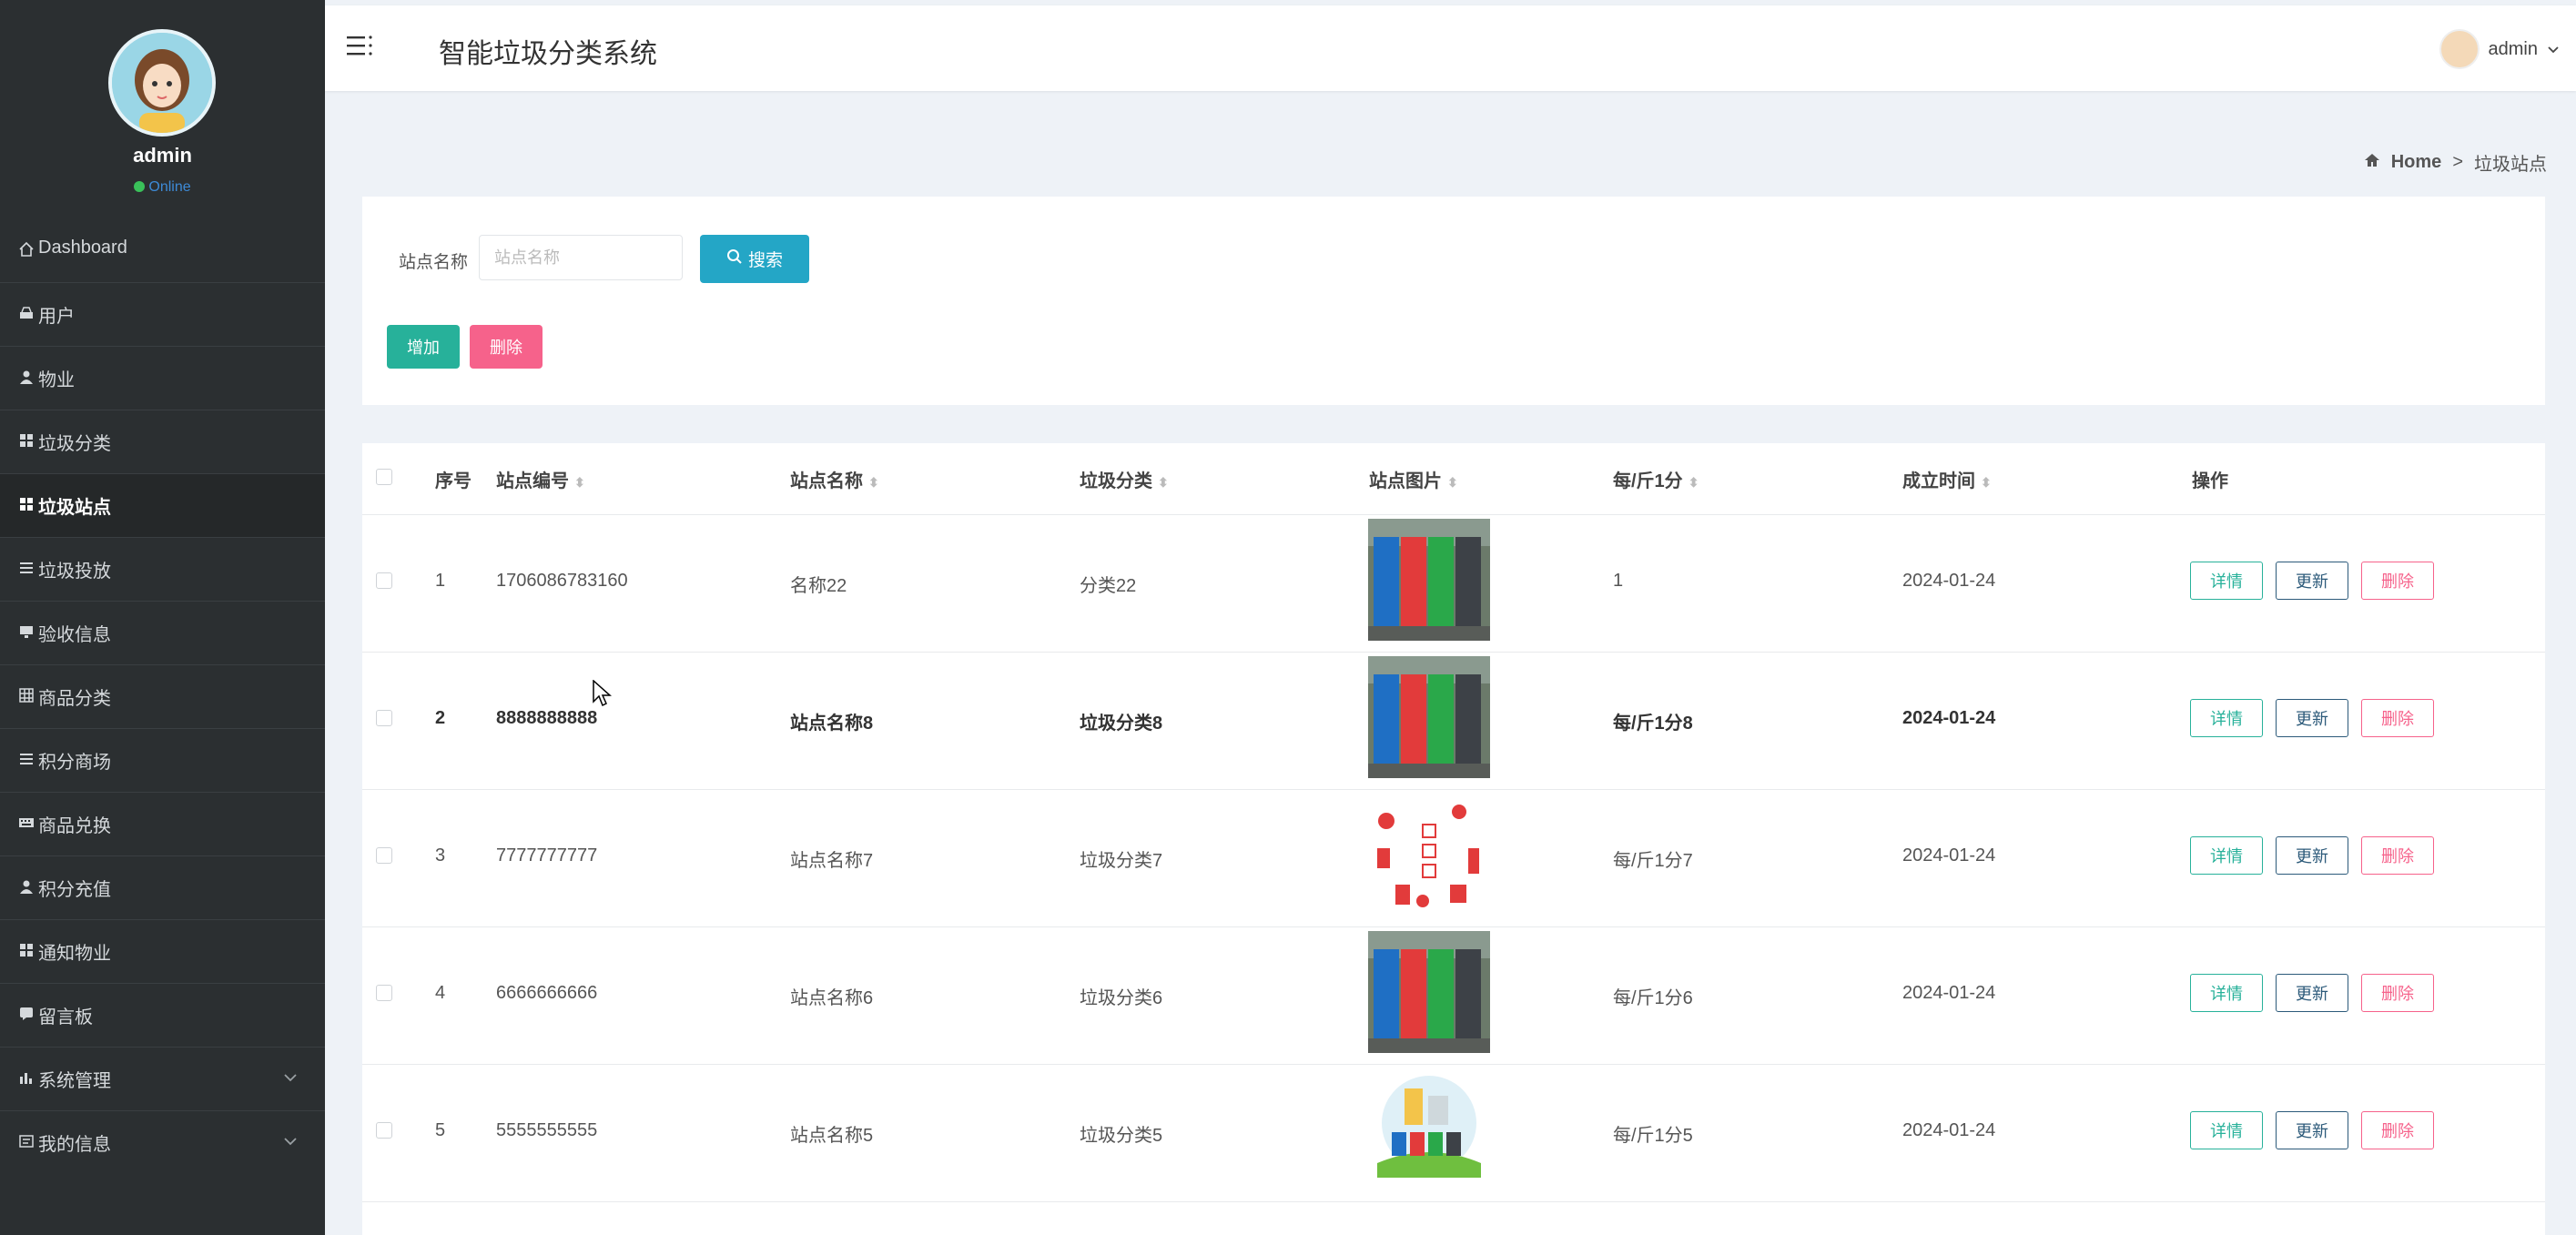 The width and height of the screenshot is (2576, 1235). Describe the element at coordinates (1653, 861) in the screenshot. I see `cell-points: 每/斤1分7` at that location.